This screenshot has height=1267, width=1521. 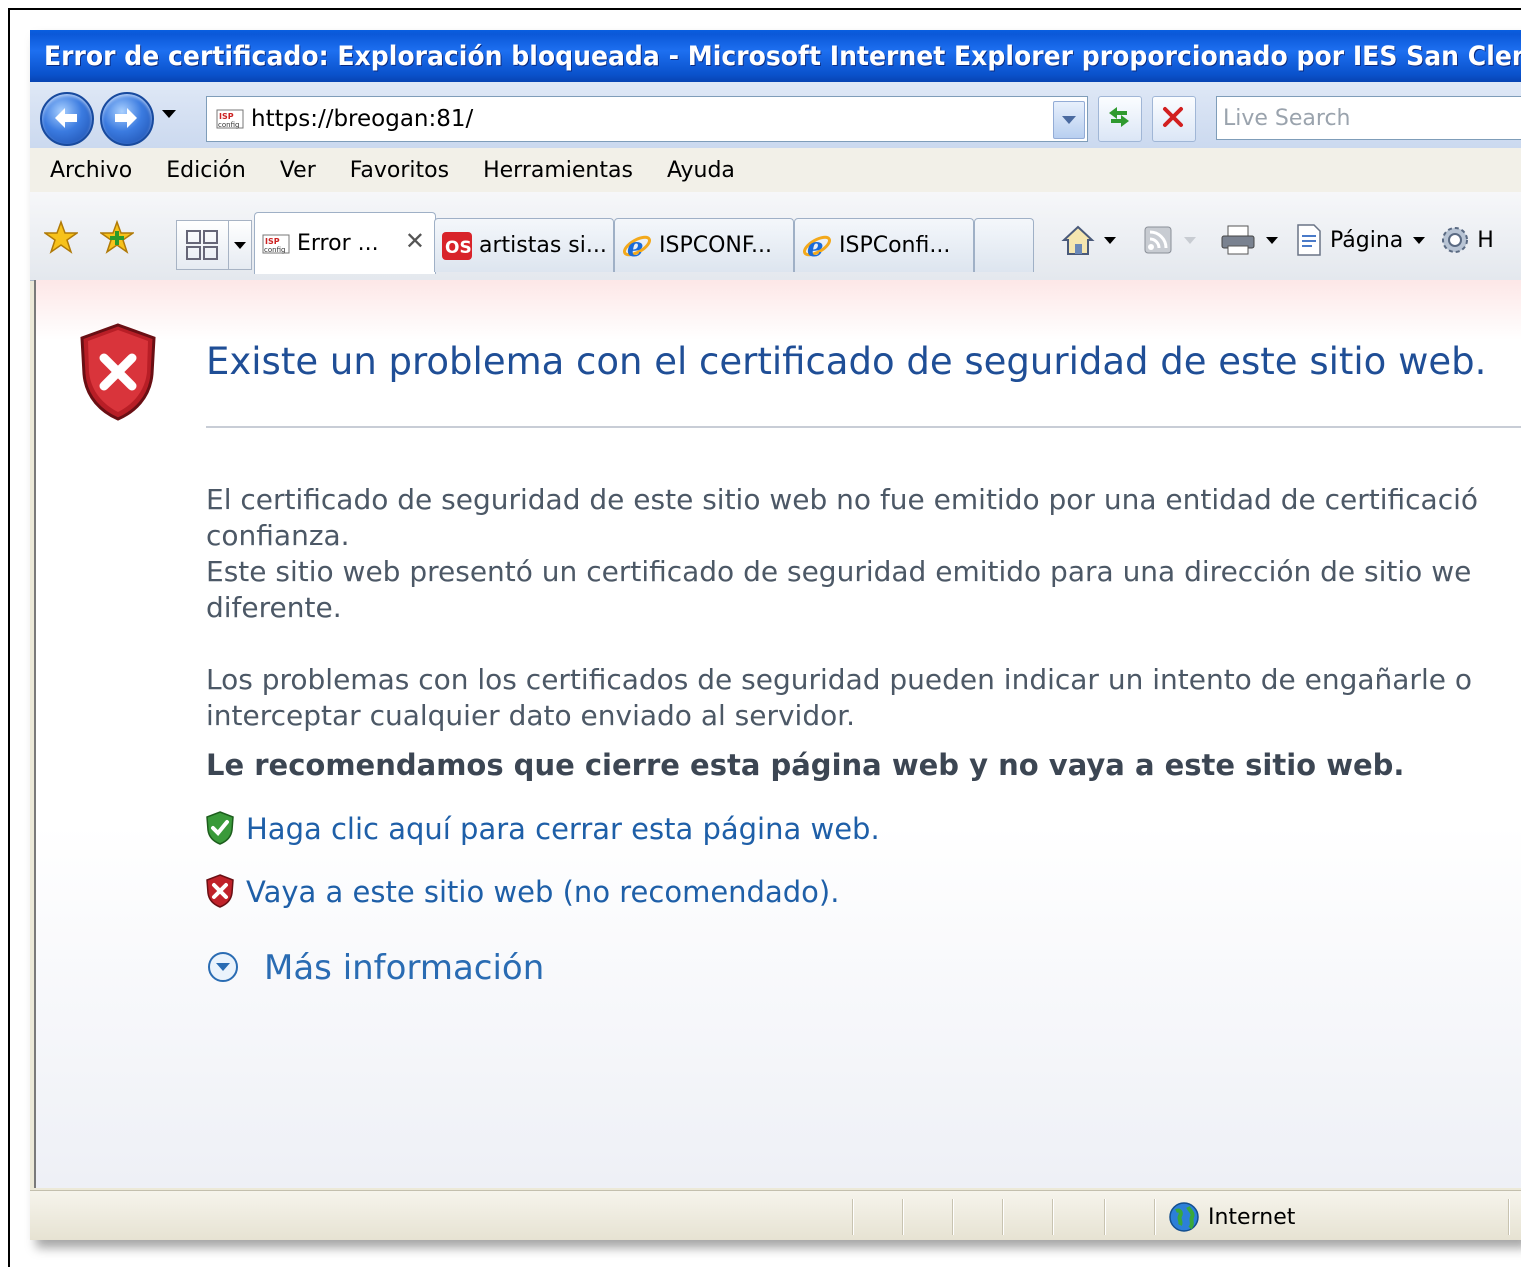 What do you see at coordinates (1078, 240) in the screenshot?
I see `home-icon` at bounding box center [1078, 240].